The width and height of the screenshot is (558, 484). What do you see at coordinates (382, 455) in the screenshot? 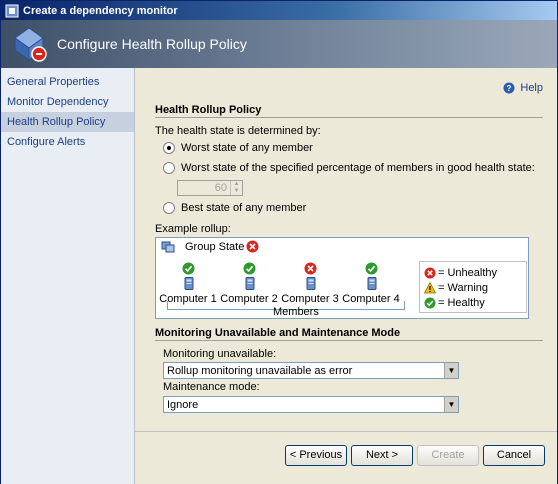
I see `next-button: Next >` at bounding box center [382, 455].